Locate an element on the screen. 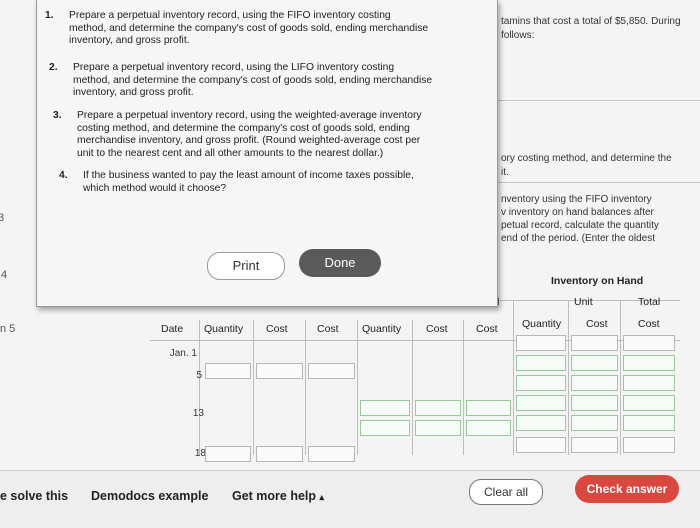 The height and width of the screenshot is (528, 700). edge-number: 3 is located at coordinates (2, 218).